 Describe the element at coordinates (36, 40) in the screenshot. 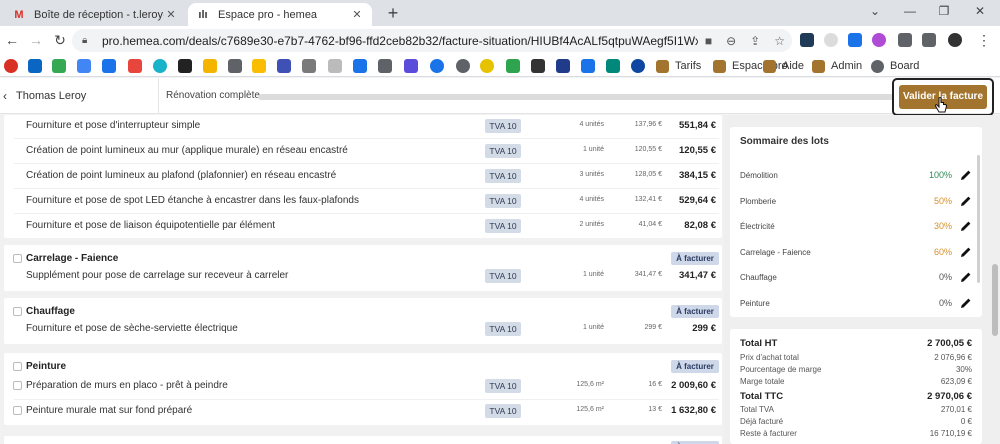

I see `forward-arrow-icon: →` at that location.